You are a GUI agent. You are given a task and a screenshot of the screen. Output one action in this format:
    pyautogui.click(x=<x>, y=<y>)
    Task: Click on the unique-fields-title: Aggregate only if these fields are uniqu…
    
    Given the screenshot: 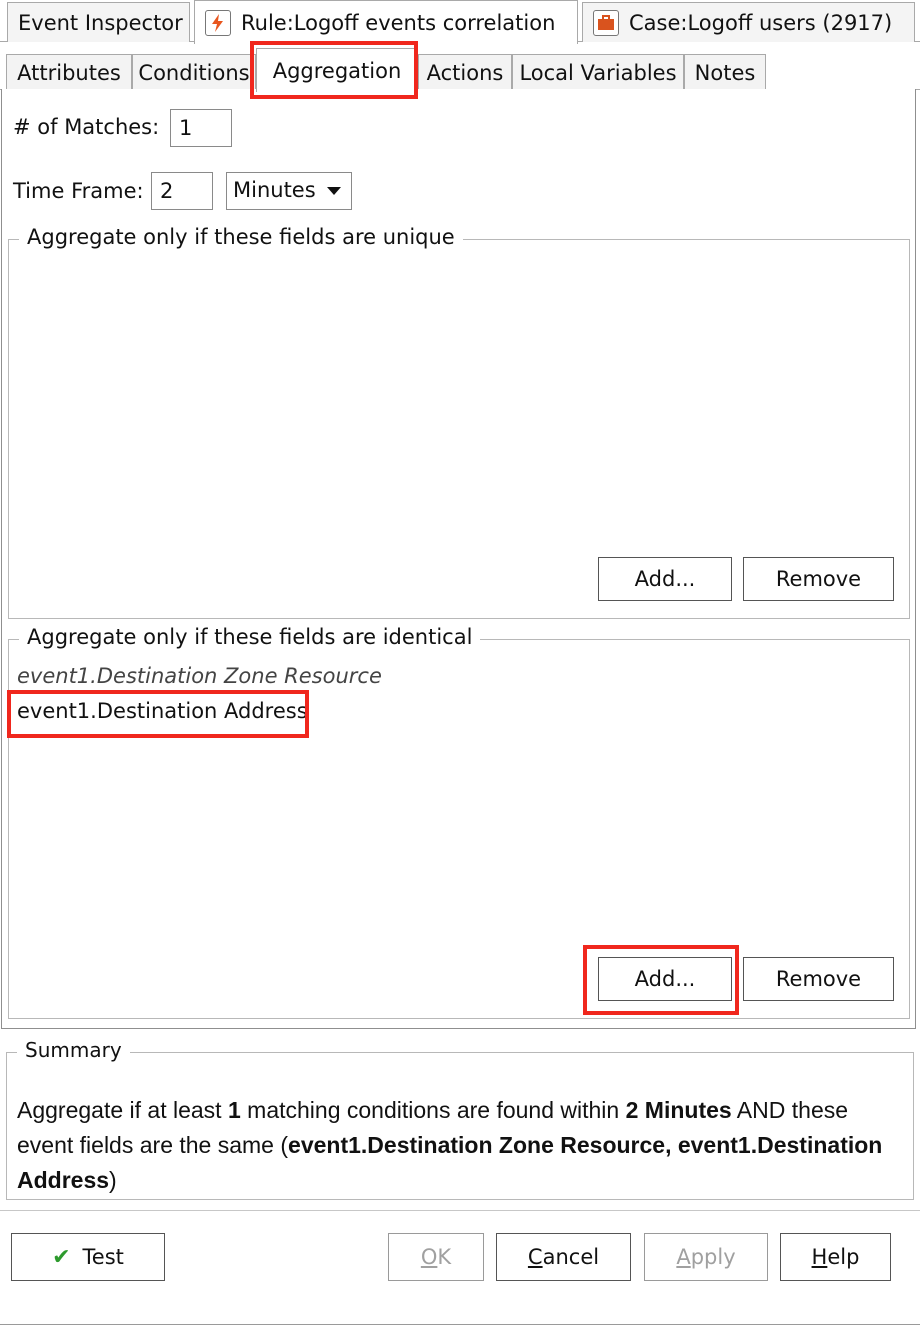 What is the action you would take?
    pyautogui.click(x=241, y=237)
    